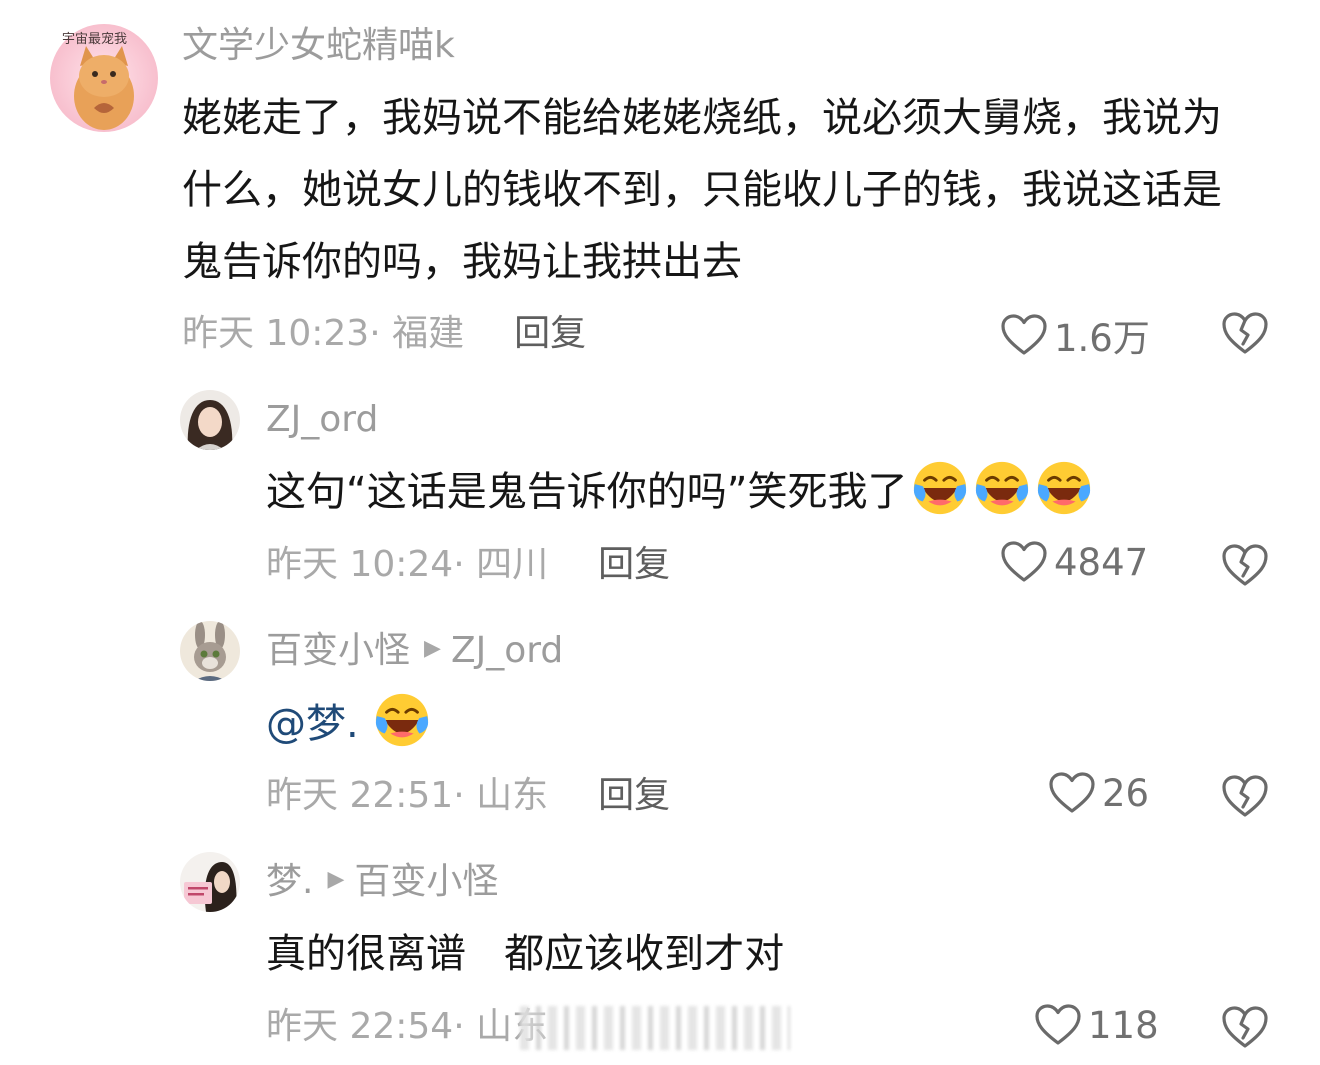 The width and height of the screenshot is (1320, 1065). What do you see at coordinates (1123, 1025) in the screenshot?
I see `like-count: 118` at bounding box center [1123, 1025].